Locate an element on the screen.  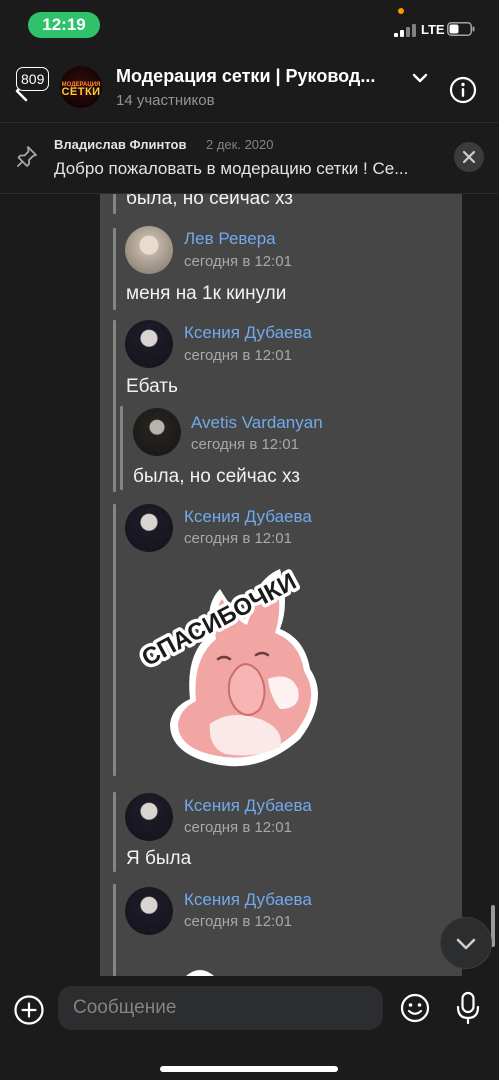
message-text: меня на 1к кинули is located at coordinates (206, 293).